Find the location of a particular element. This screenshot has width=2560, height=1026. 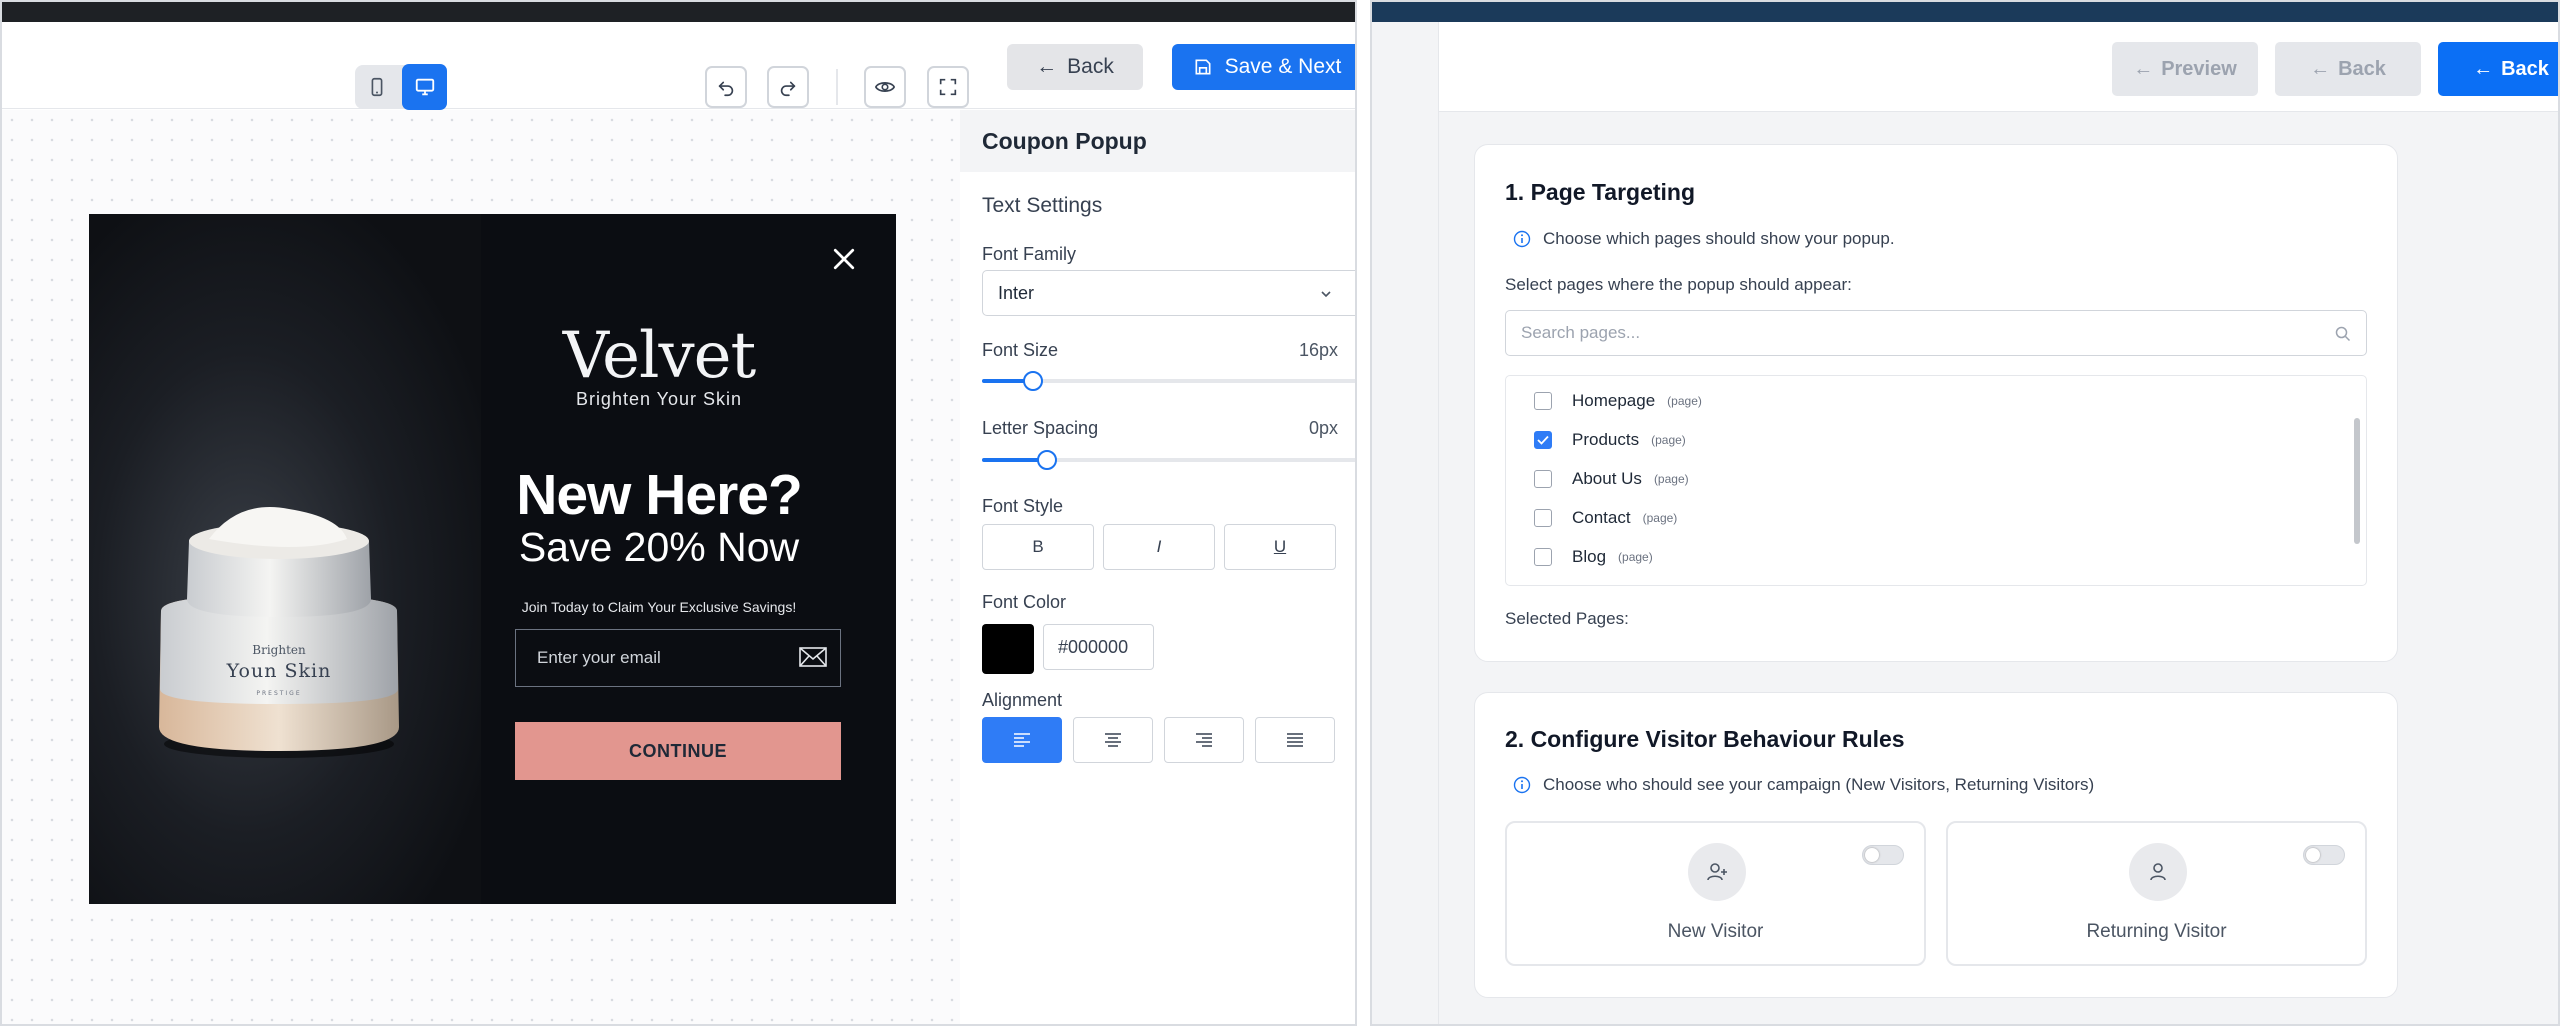

user-plus-icon is located at coordinates (1717, 872).